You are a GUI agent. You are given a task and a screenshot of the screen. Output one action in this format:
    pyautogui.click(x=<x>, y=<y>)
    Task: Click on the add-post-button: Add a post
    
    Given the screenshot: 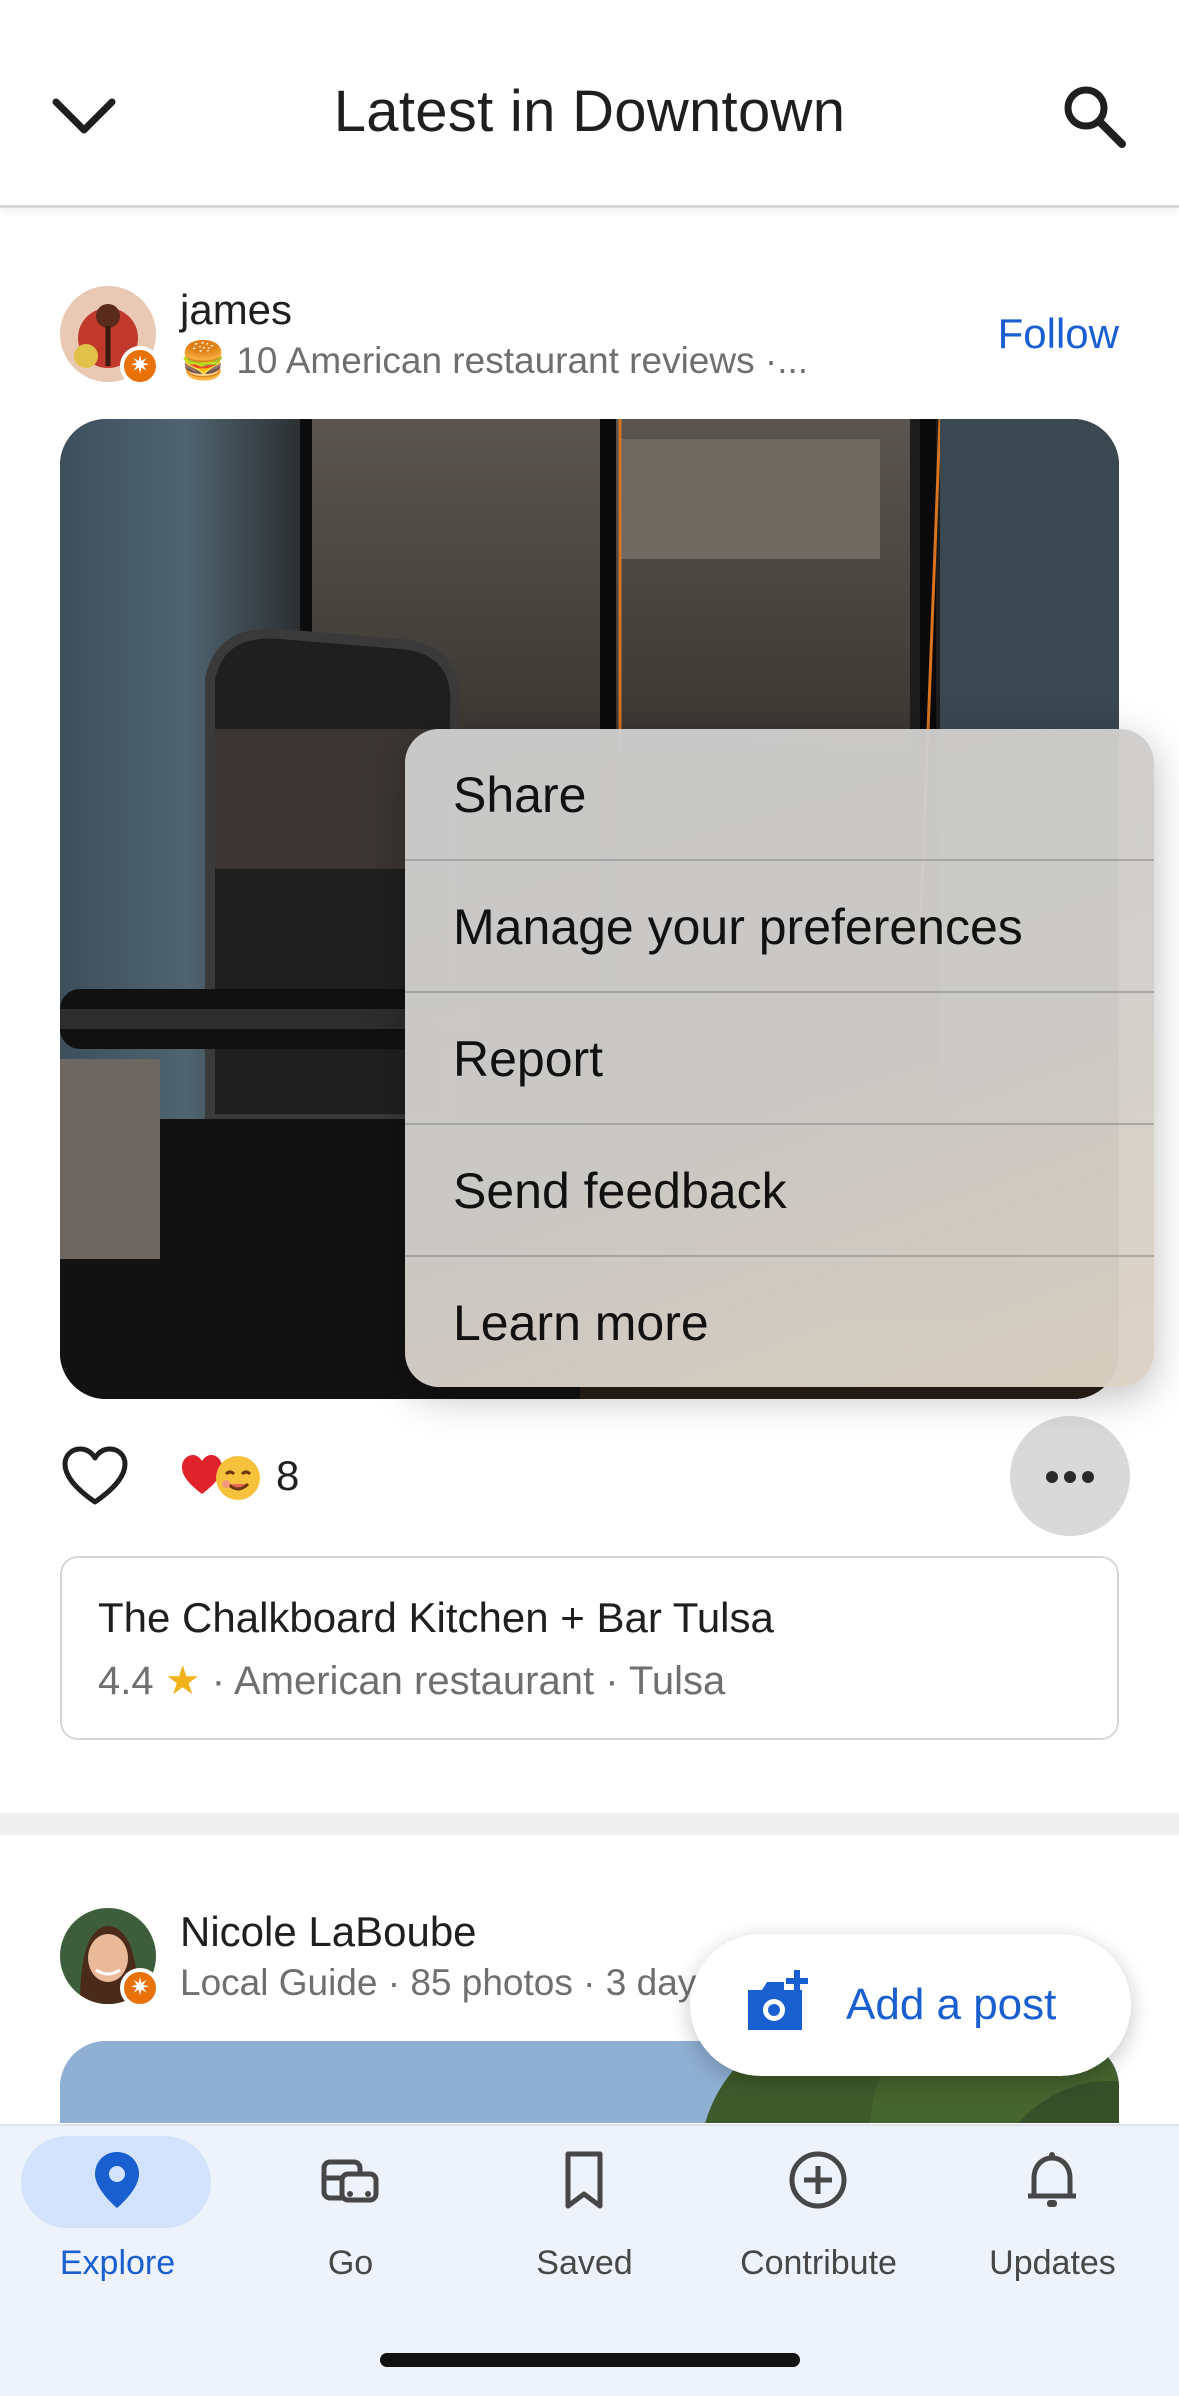 What is the action you would take?
    pyautogui.click(x=910, y=2005)
    